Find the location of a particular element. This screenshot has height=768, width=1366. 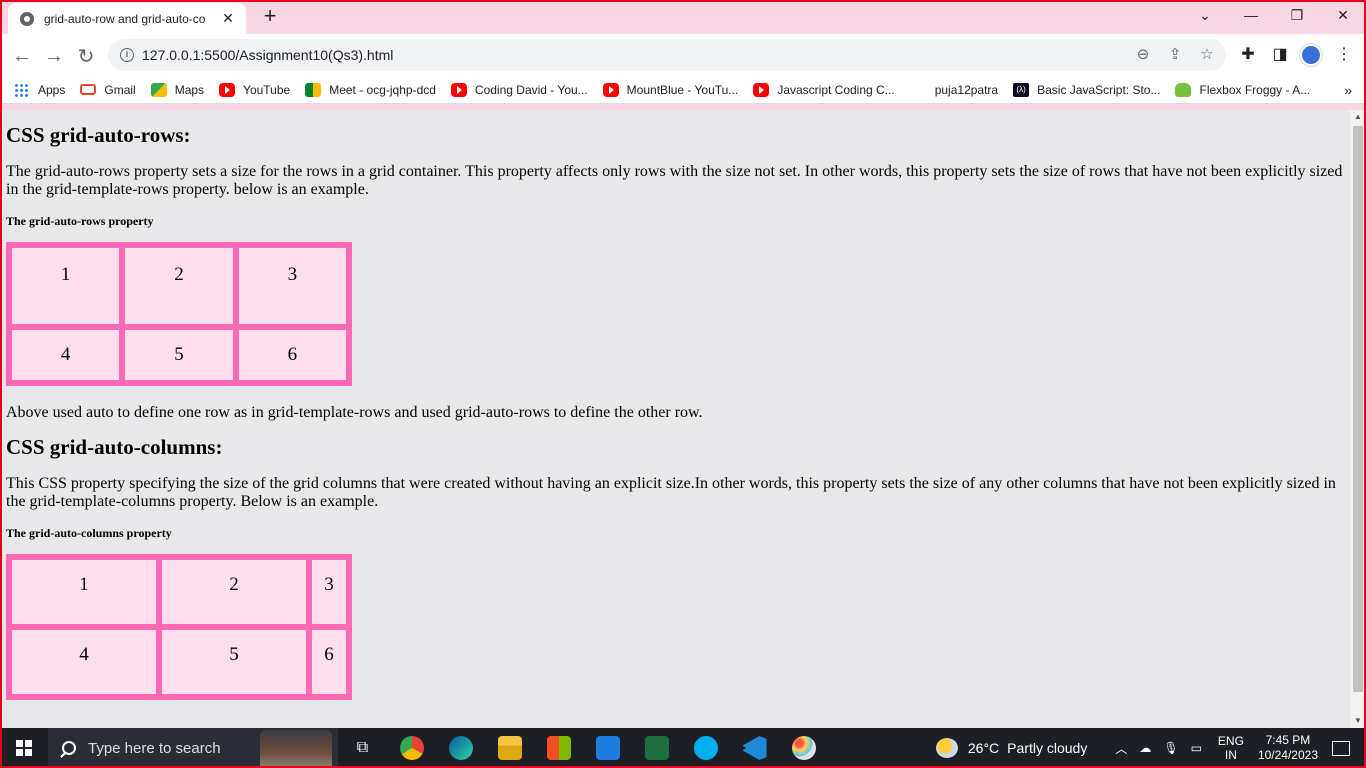

new-tab-button: + is located at coordinates (270, 17).